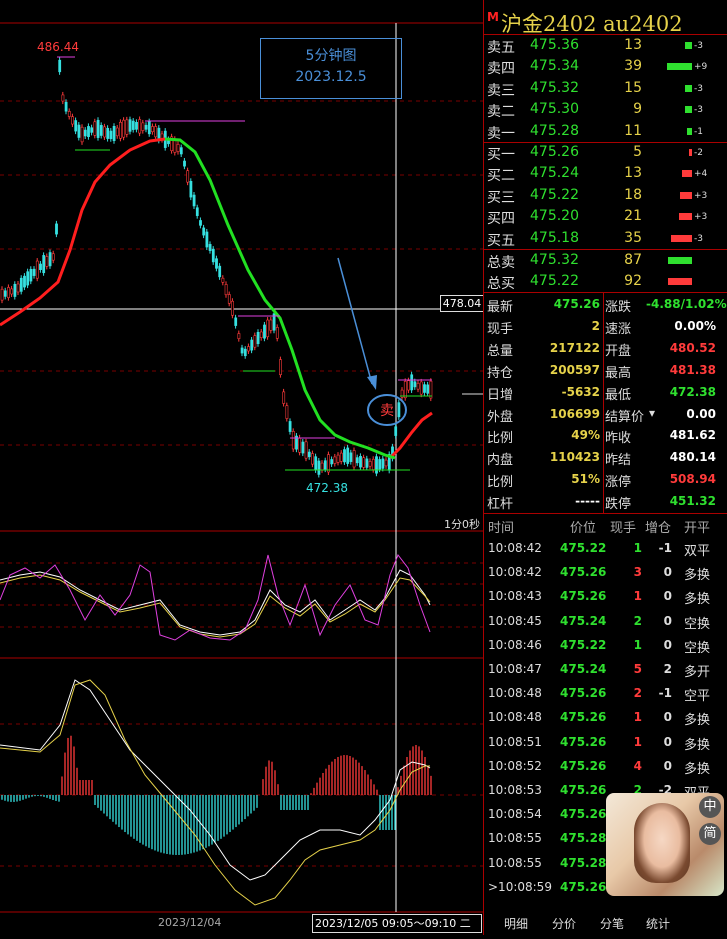 Image resolution: width=727 pixels, height=939 pixels. Describe the element at coordinates (576, 304) in the screenshot. I see `stat-value: 475.26` at that location.